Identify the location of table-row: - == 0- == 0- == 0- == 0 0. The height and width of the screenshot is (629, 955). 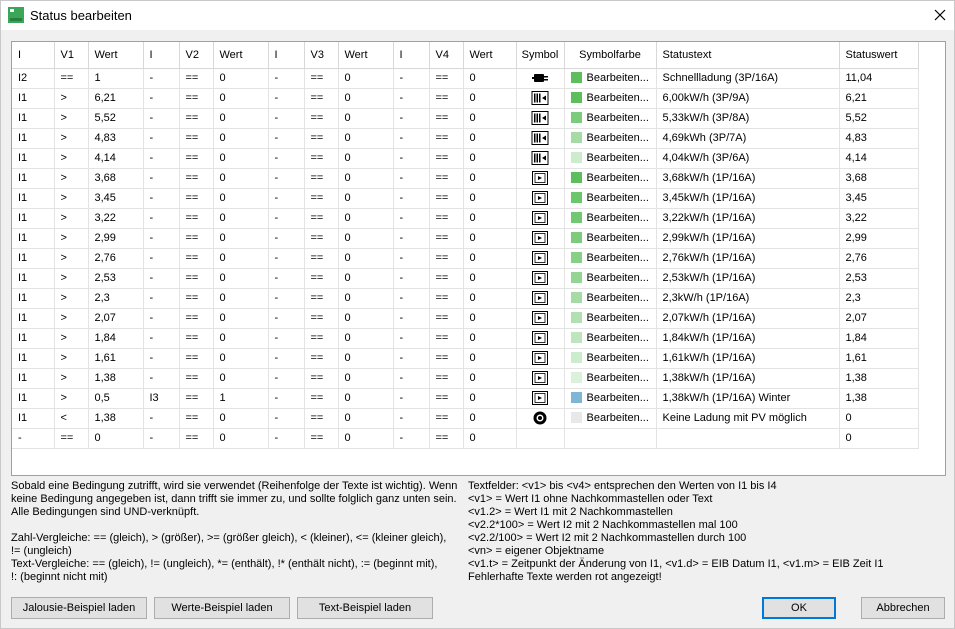
(465, 438).